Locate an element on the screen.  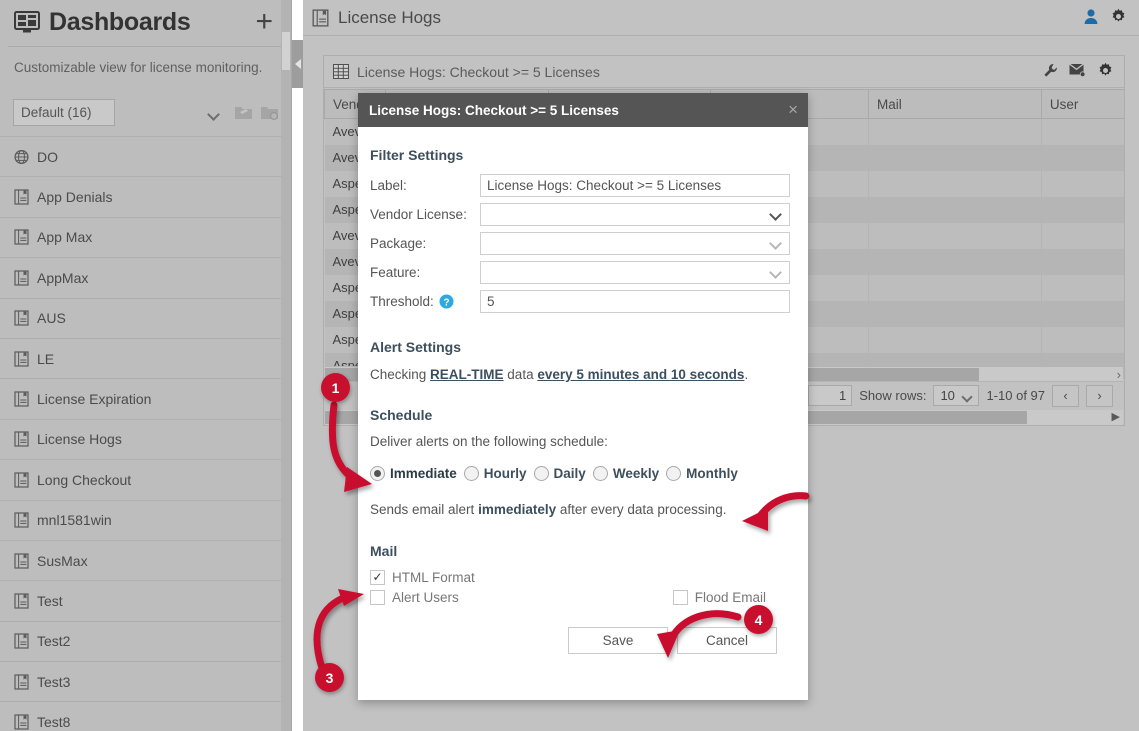
alert-users-checkbox: Alert Users is located at coordinates (414, 597).